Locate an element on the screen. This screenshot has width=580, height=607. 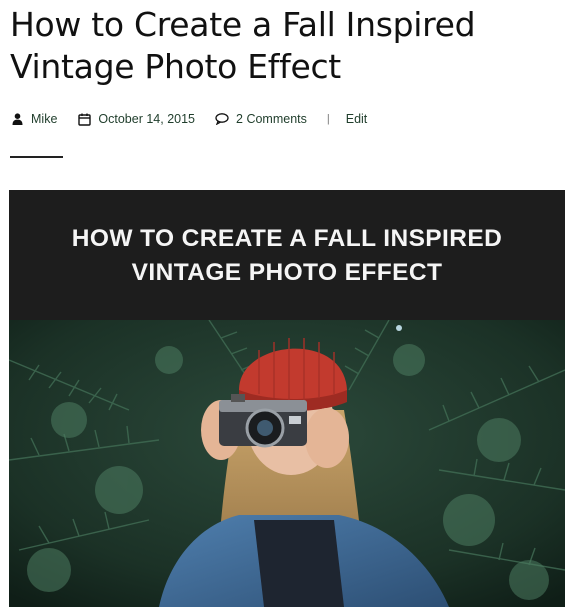
edit-link: Edit is located at coordinates (357, 119).